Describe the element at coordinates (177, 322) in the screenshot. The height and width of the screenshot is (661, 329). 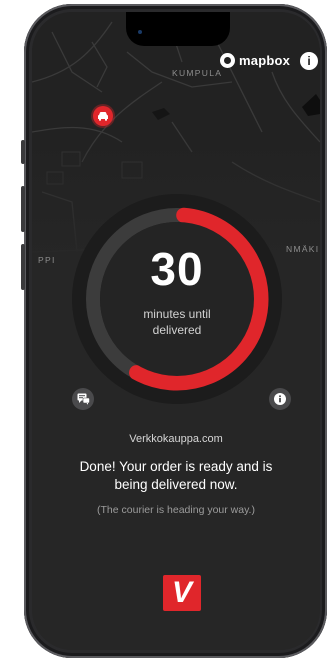
I see `timer-caption: minutes until delivered` at that location.